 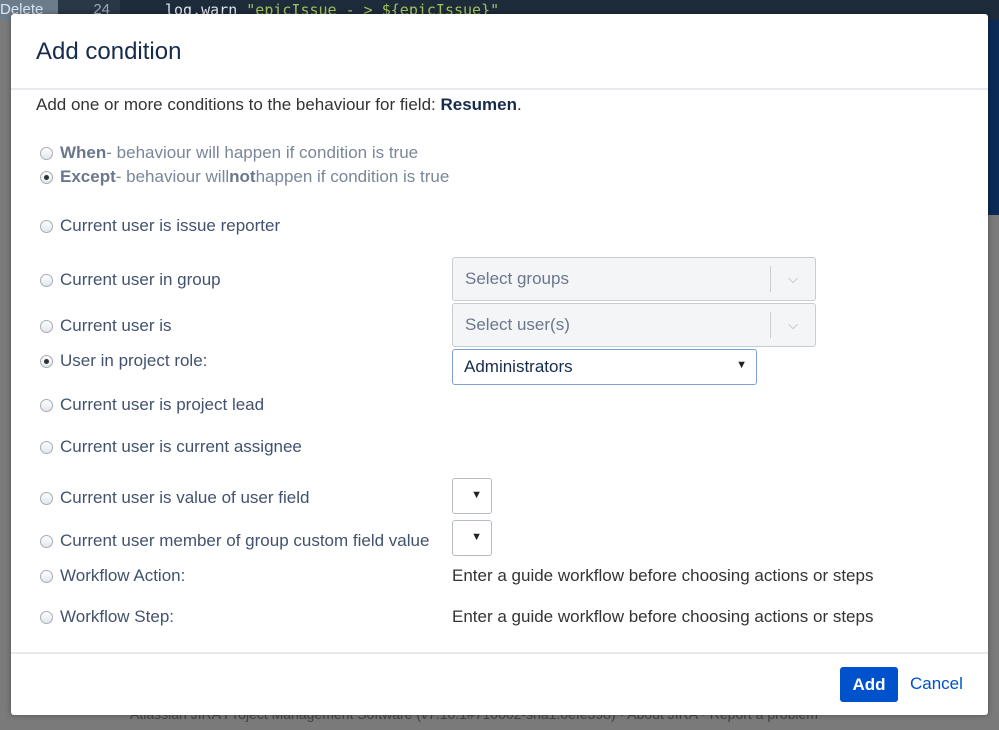 What do you see at coordinates (499, 52) in the screenshot?
I see `dialog-header: Add condition` at bounding box center [499, 52].